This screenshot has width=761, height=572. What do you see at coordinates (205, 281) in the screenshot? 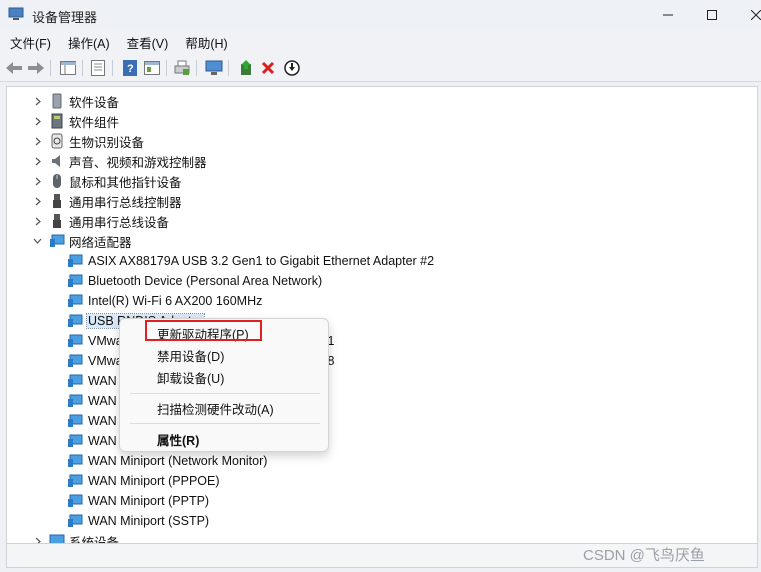
I see `network-adapter-label: Bluetooth Device (Personal Area Network)` at bounding box center [205, 281].